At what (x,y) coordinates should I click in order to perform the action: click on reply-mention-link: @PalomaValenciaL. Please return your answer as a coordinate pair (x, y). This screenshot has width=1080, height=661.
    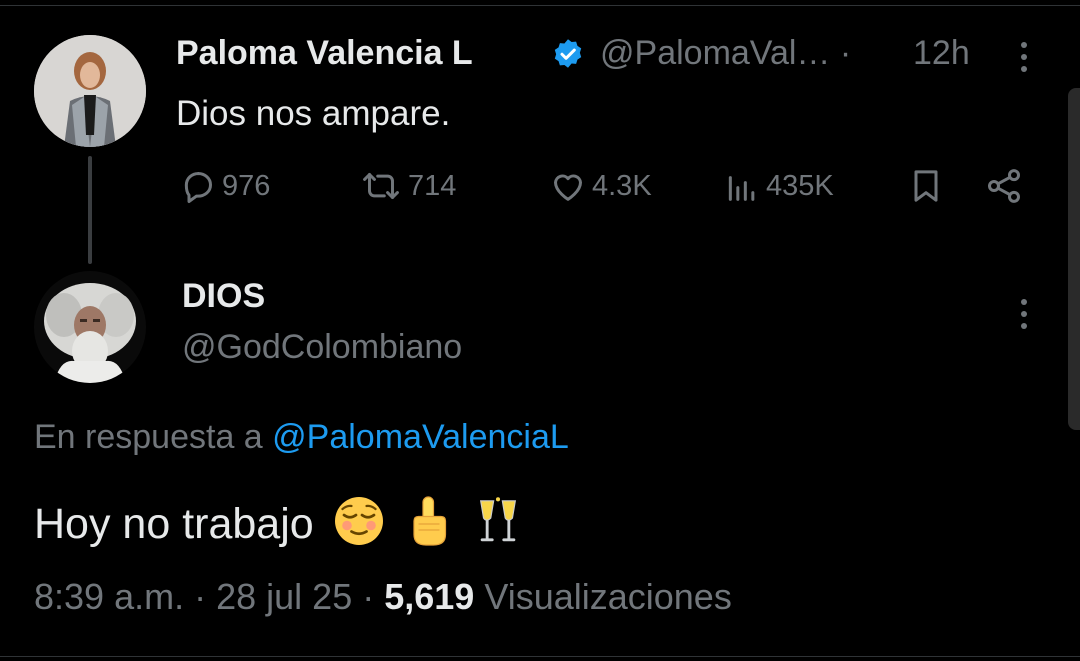
    Looking at the image, I should click on (420, 437).